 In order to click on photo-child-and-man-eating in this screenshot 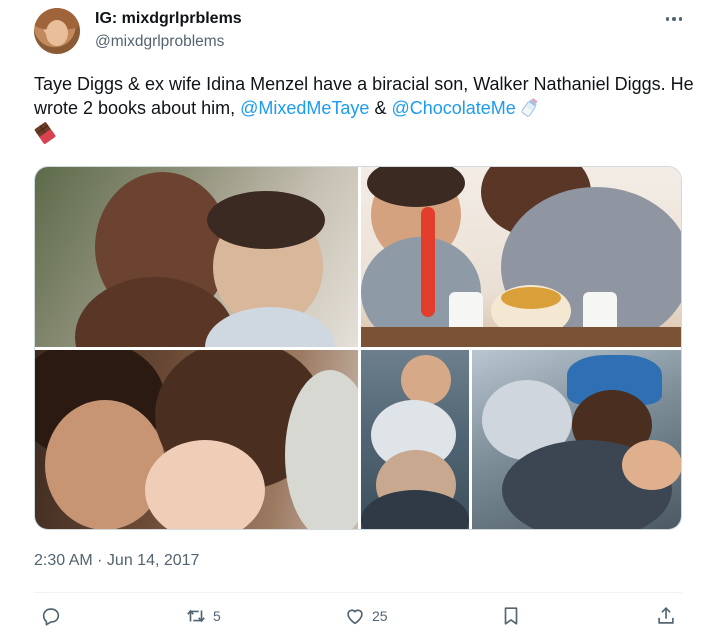, I will do `click(521, 257)`.